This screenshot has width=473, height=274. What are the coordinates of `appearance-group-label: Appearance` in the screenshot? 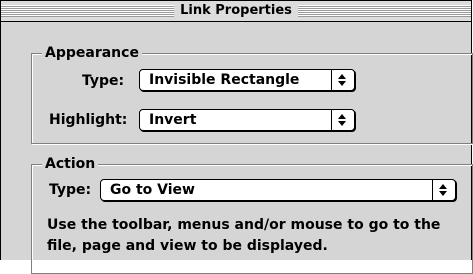 It's located at (92, 53).